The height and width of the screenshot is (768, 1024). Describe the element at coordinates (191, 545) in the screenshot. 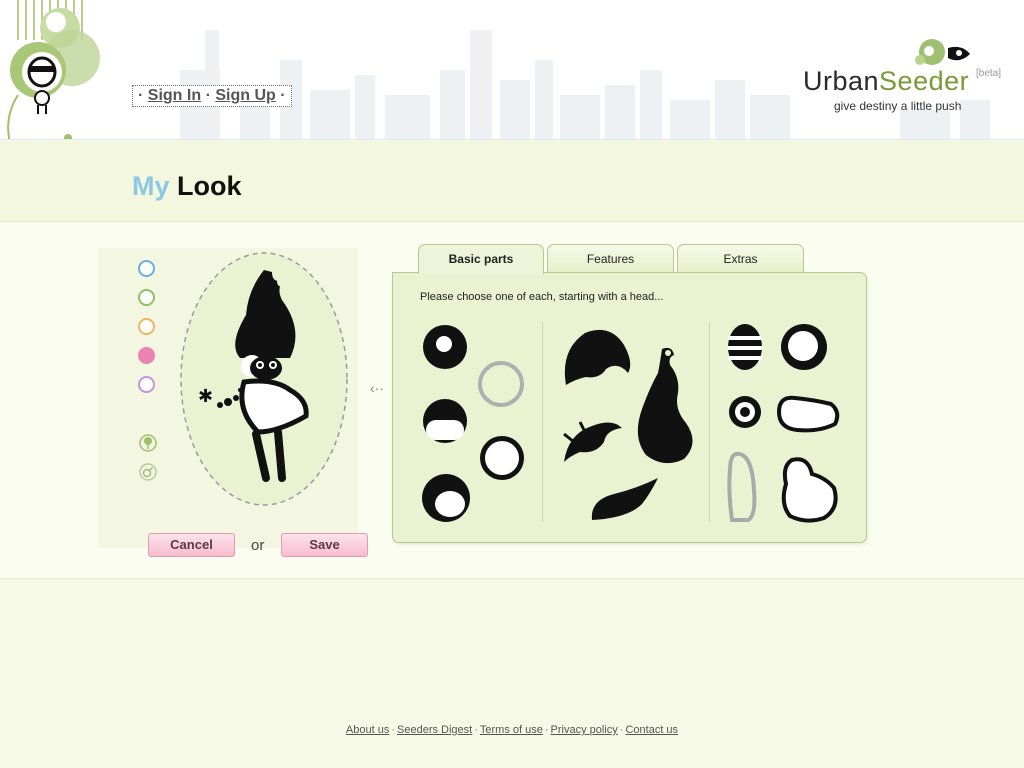

I see `cancel-button: Cancel` at that location.